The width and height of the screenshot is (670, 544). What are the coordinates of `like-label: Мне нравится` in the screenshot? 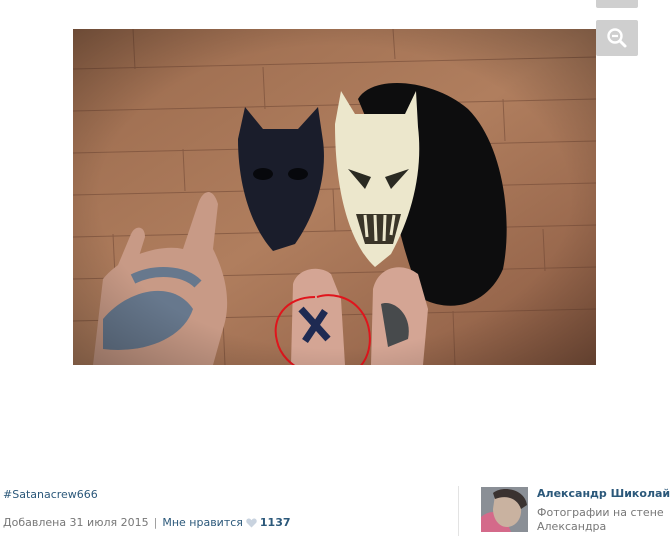 It's located at (202, 522).